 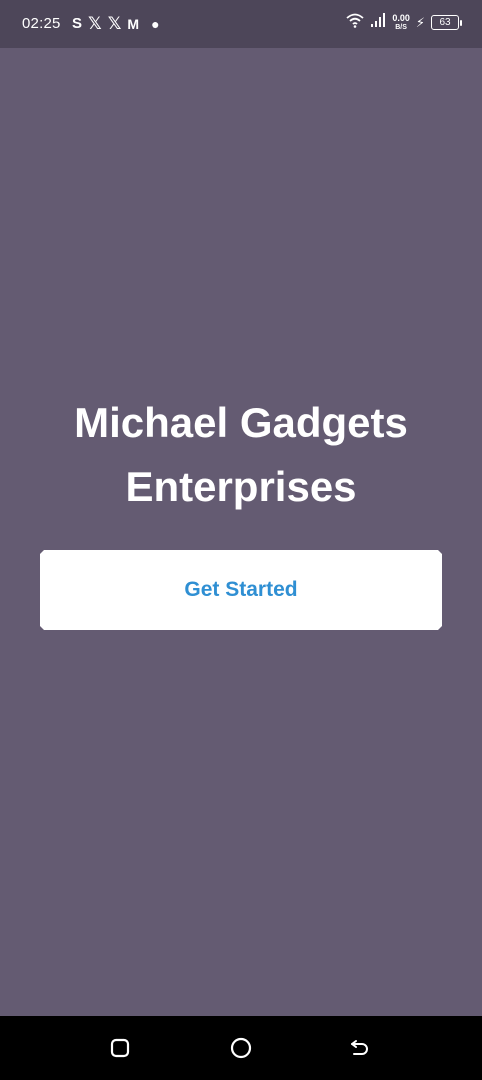 I want to click on page-title: Michael Gadgets Enterprises, so click(x=241, y=455).